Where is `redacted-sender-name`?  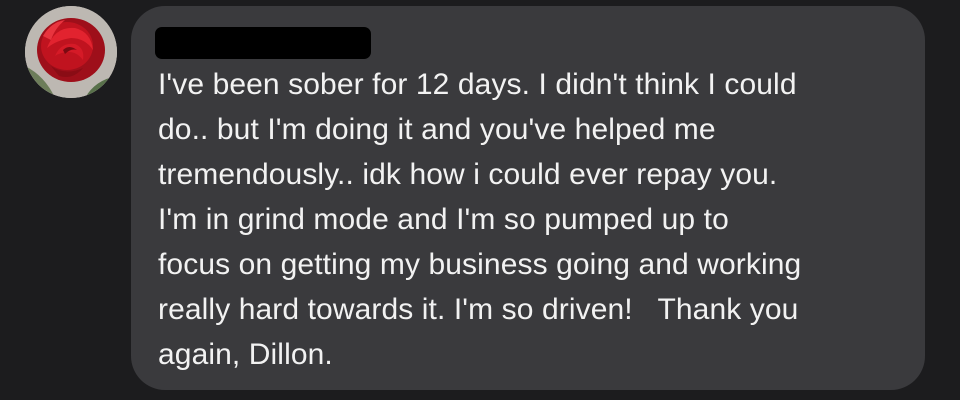
redacted-sender-name is located at coordinates (263, 43).